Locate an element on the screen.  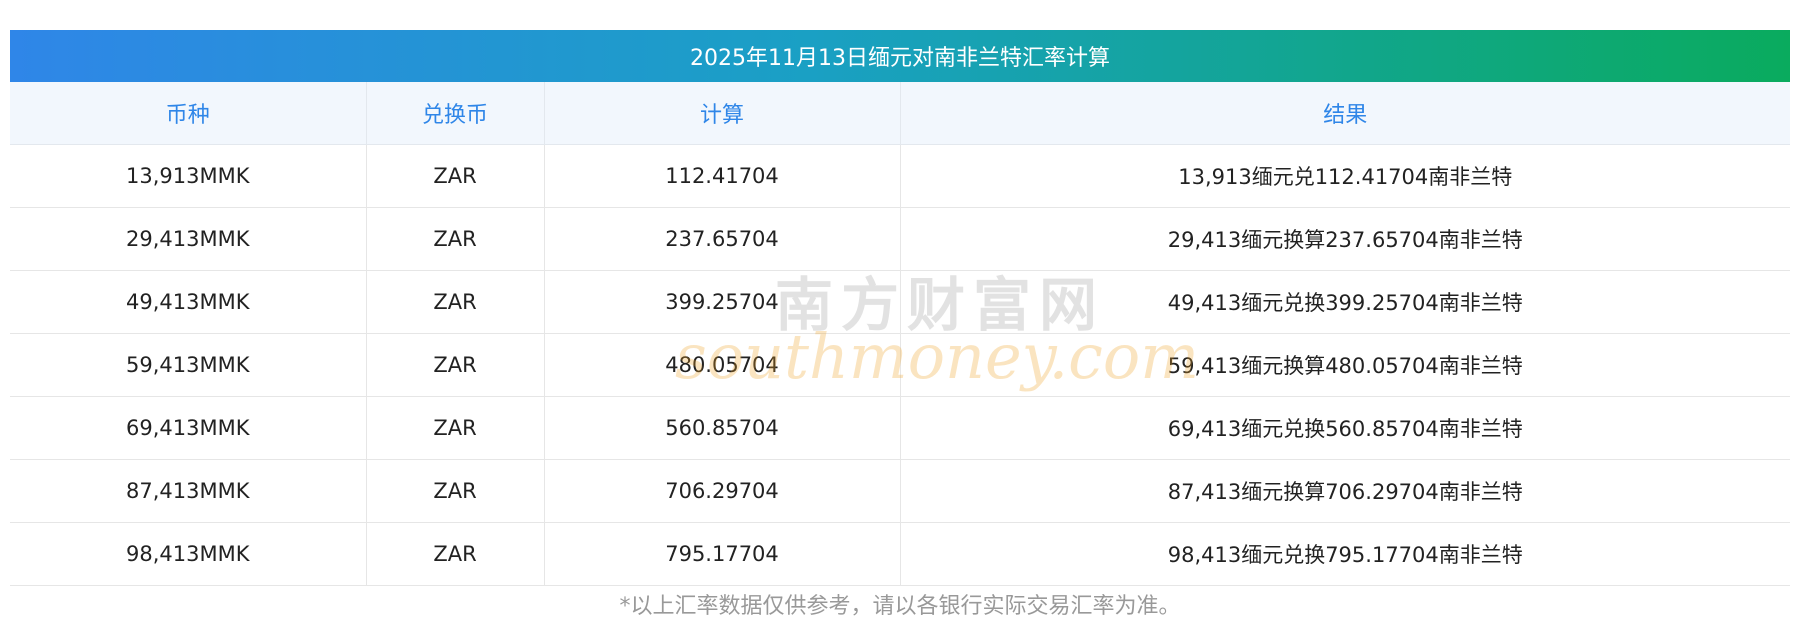
cell-amount: 13,913MMK is located at coordinates (188, 176).